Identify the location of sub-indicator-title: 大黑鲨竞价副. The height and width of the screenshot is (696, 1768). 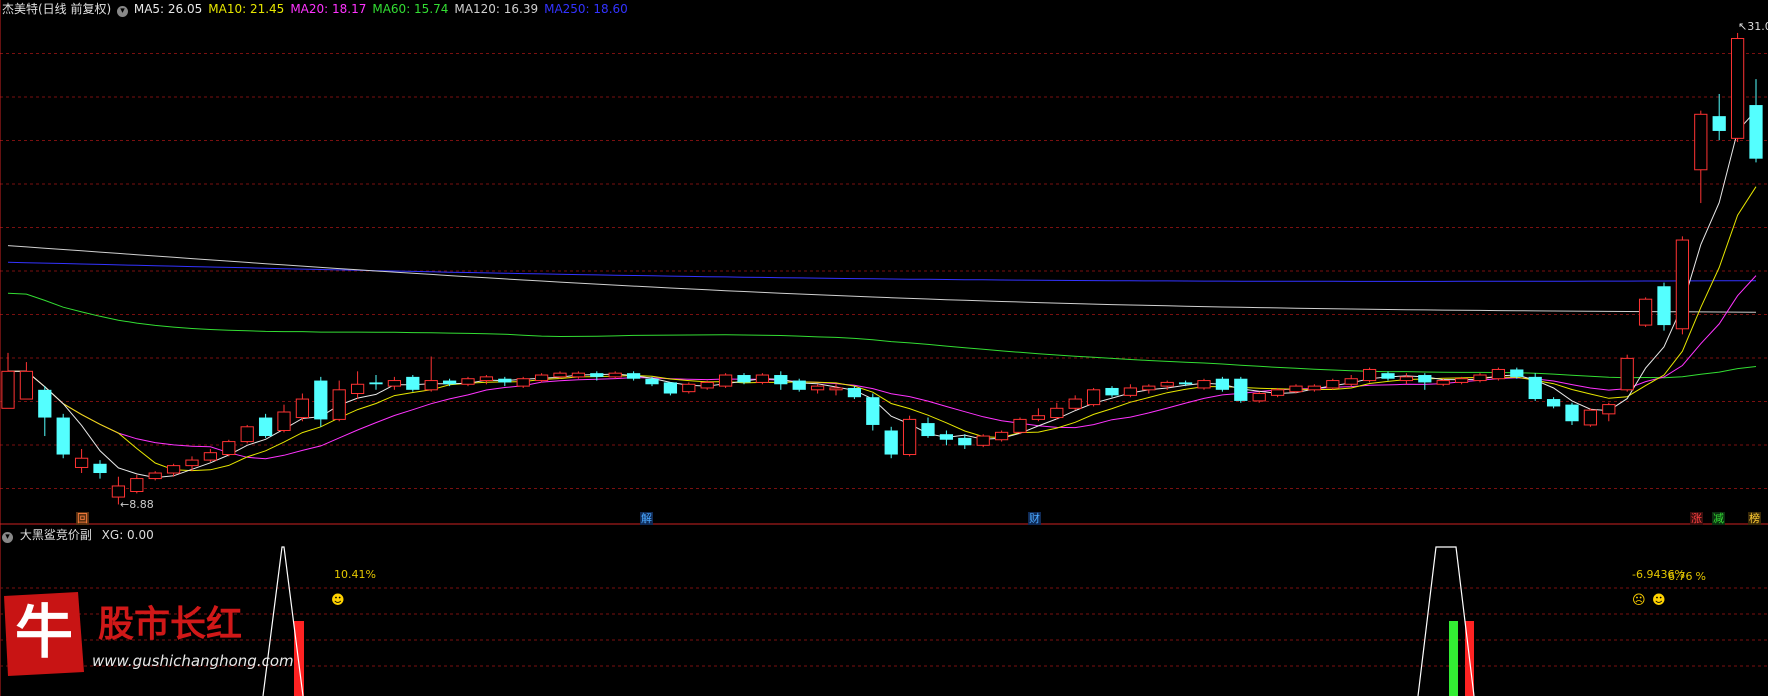
(56, 535).